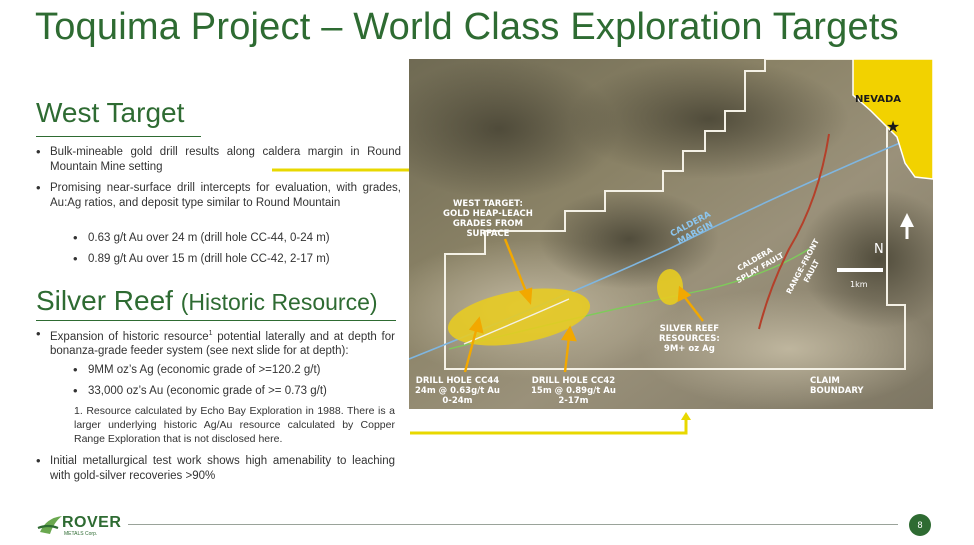 The height and width of the screenshot is (545, 974). I want to click on west-target-label-line: GRADES FROM, so click(487, 224).